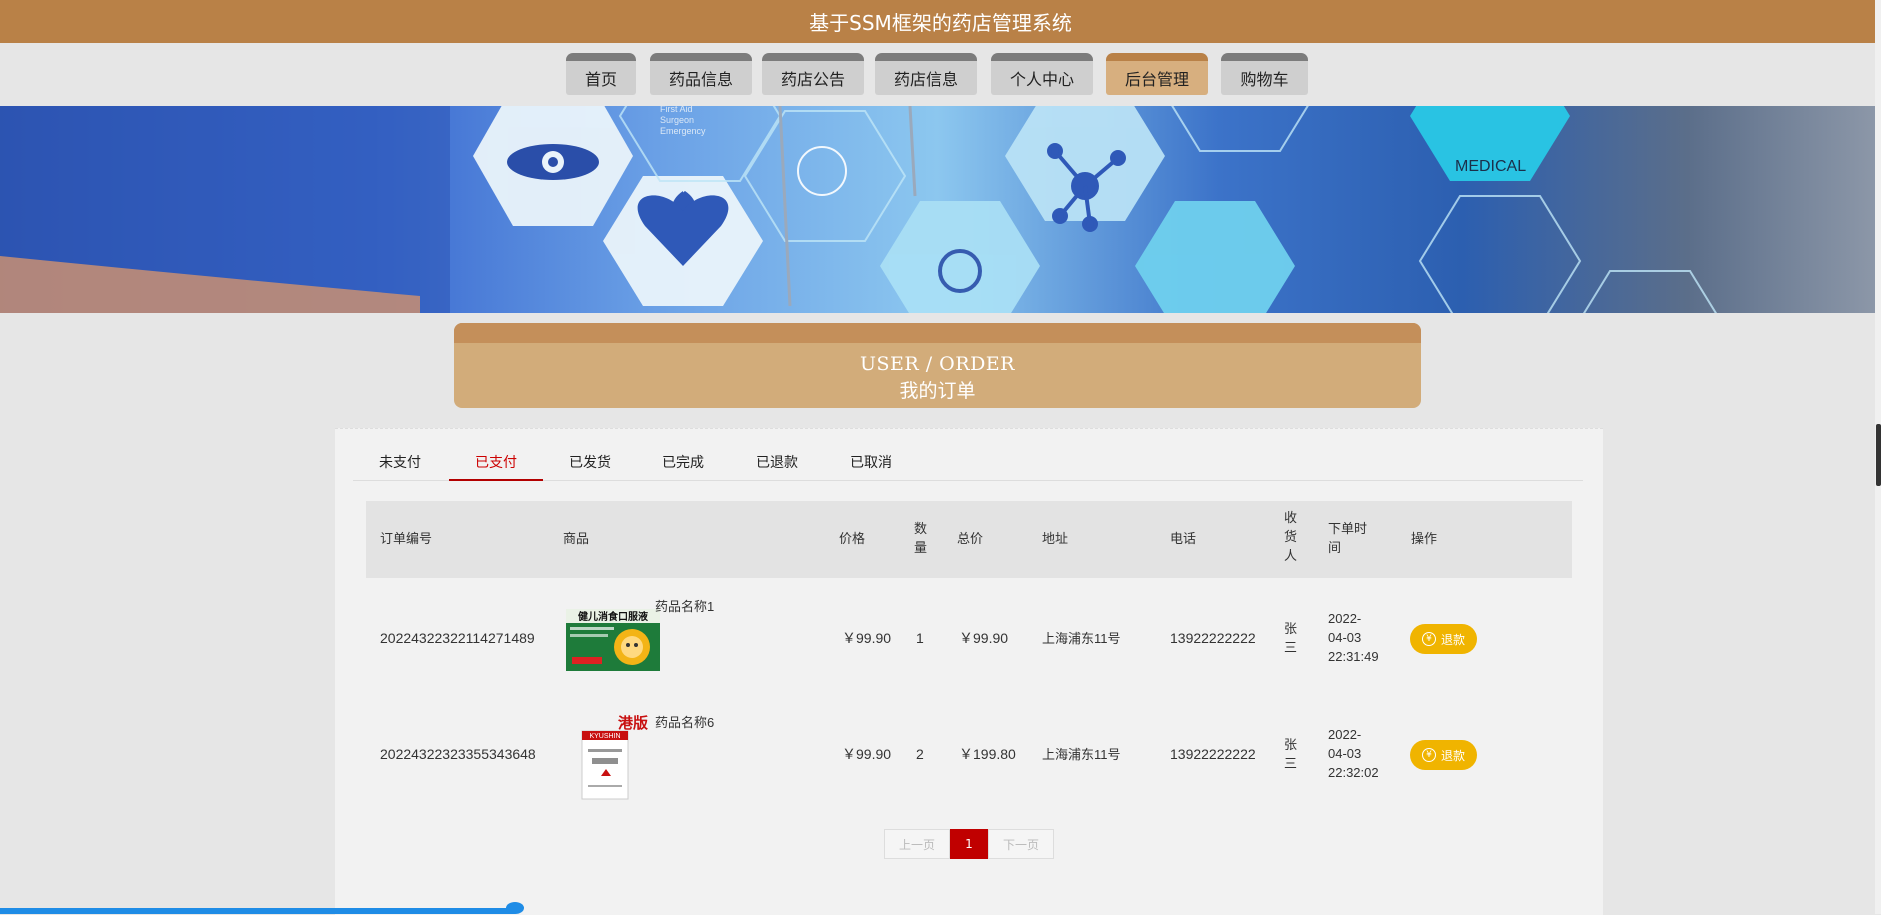  I want to click on order-status-tabs: 未支付 已支付 已发货 已完成 已退款 已取消, so click(968, 462).